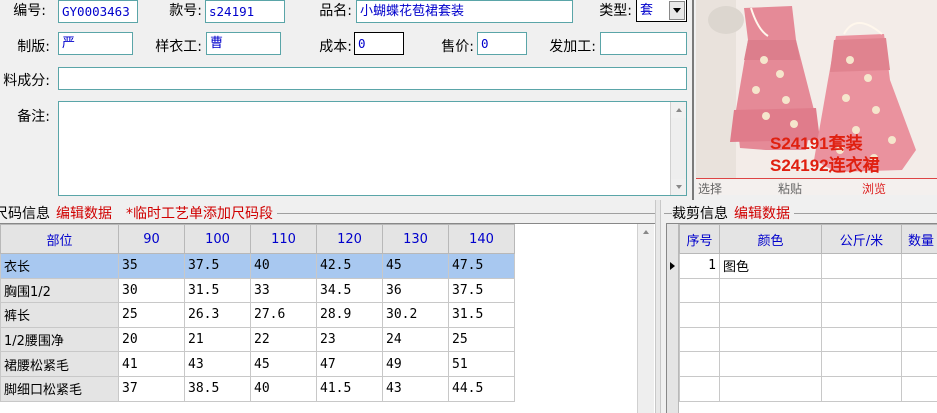  Describe the element at coordinates (678, 148) in the screenshot. I see `remark-scrollbar` at that location.